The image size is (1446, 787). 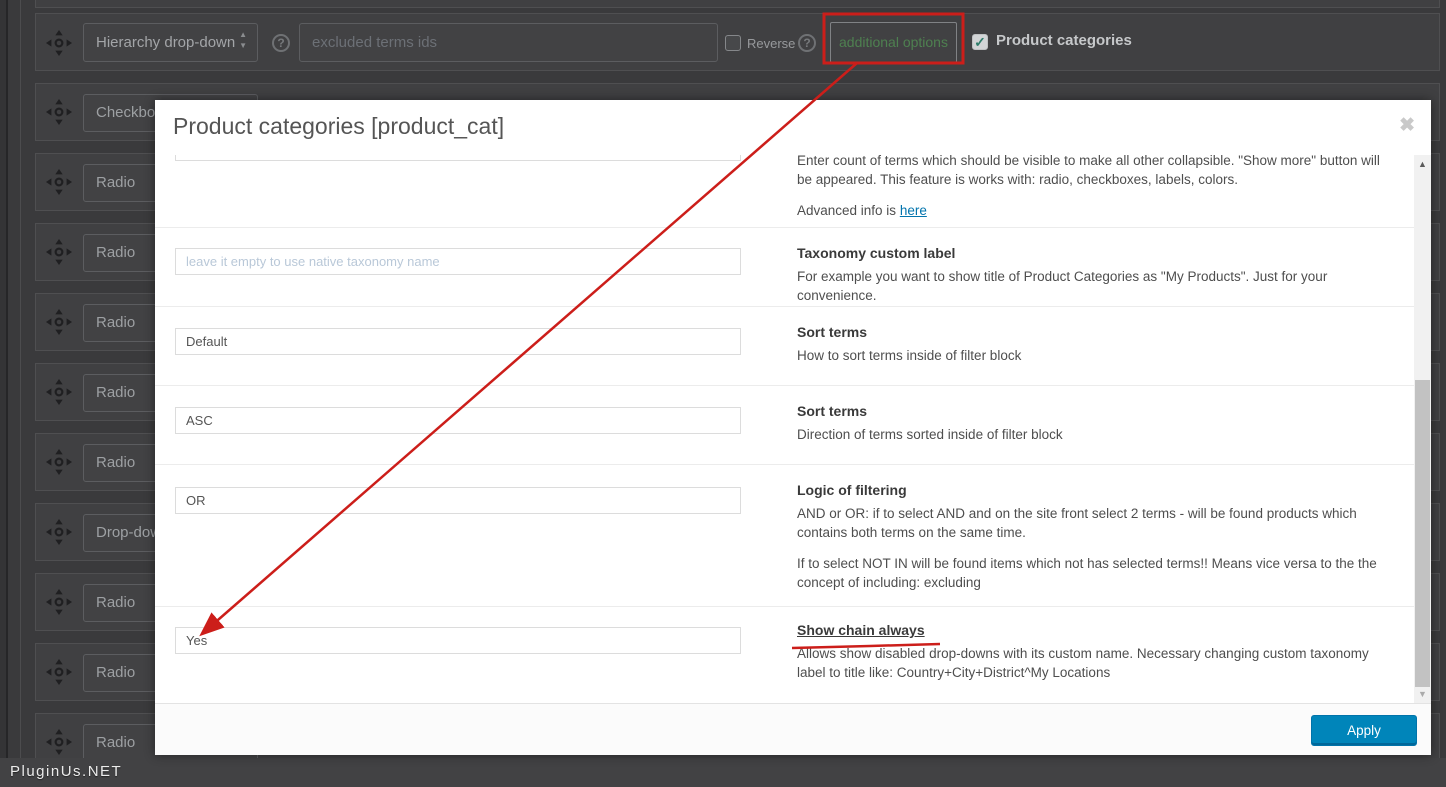 What do you see at coordinates (458, 261) in the screenshot?
I see `custom-label-input` at bounding box center [458, 261].